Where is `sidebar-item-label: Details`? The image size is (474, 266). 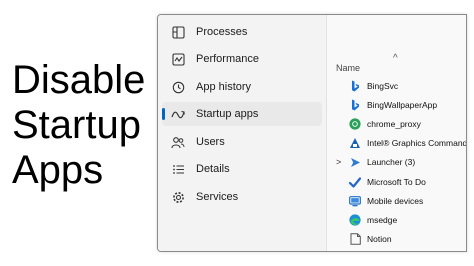
sidebar-item-label: Details is located at coordinates (213, 169).